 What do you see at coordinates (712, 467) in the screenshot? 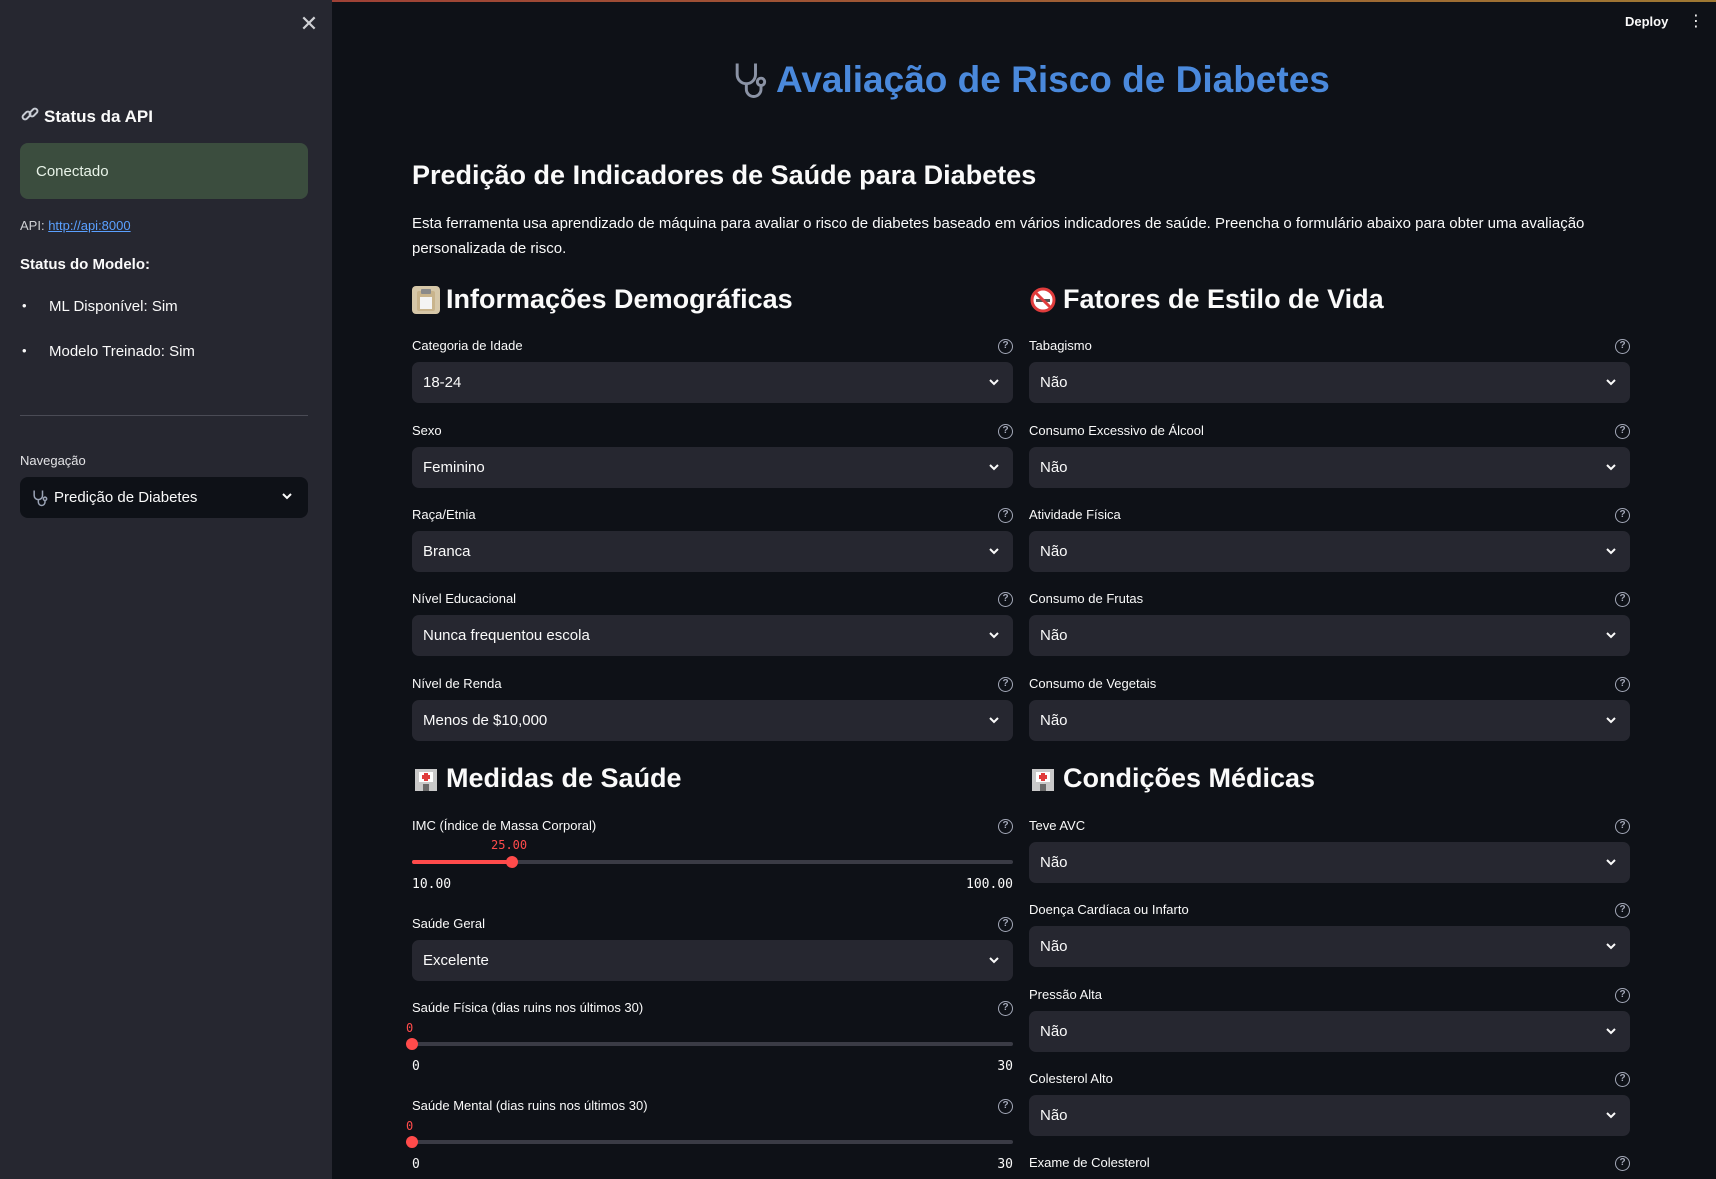
I see `sex-select: Feminino` at bounding box center [712, 467].